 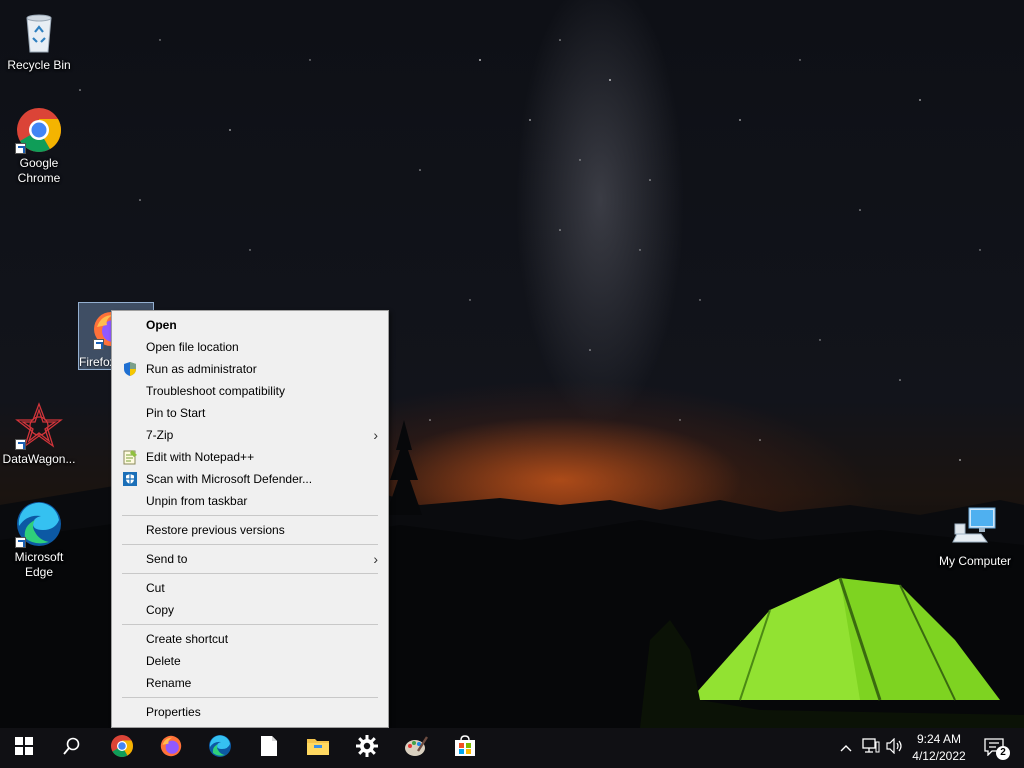 I want to click on menu-item-create-shortcut: Create shortcut, so click(x=250, y=639).